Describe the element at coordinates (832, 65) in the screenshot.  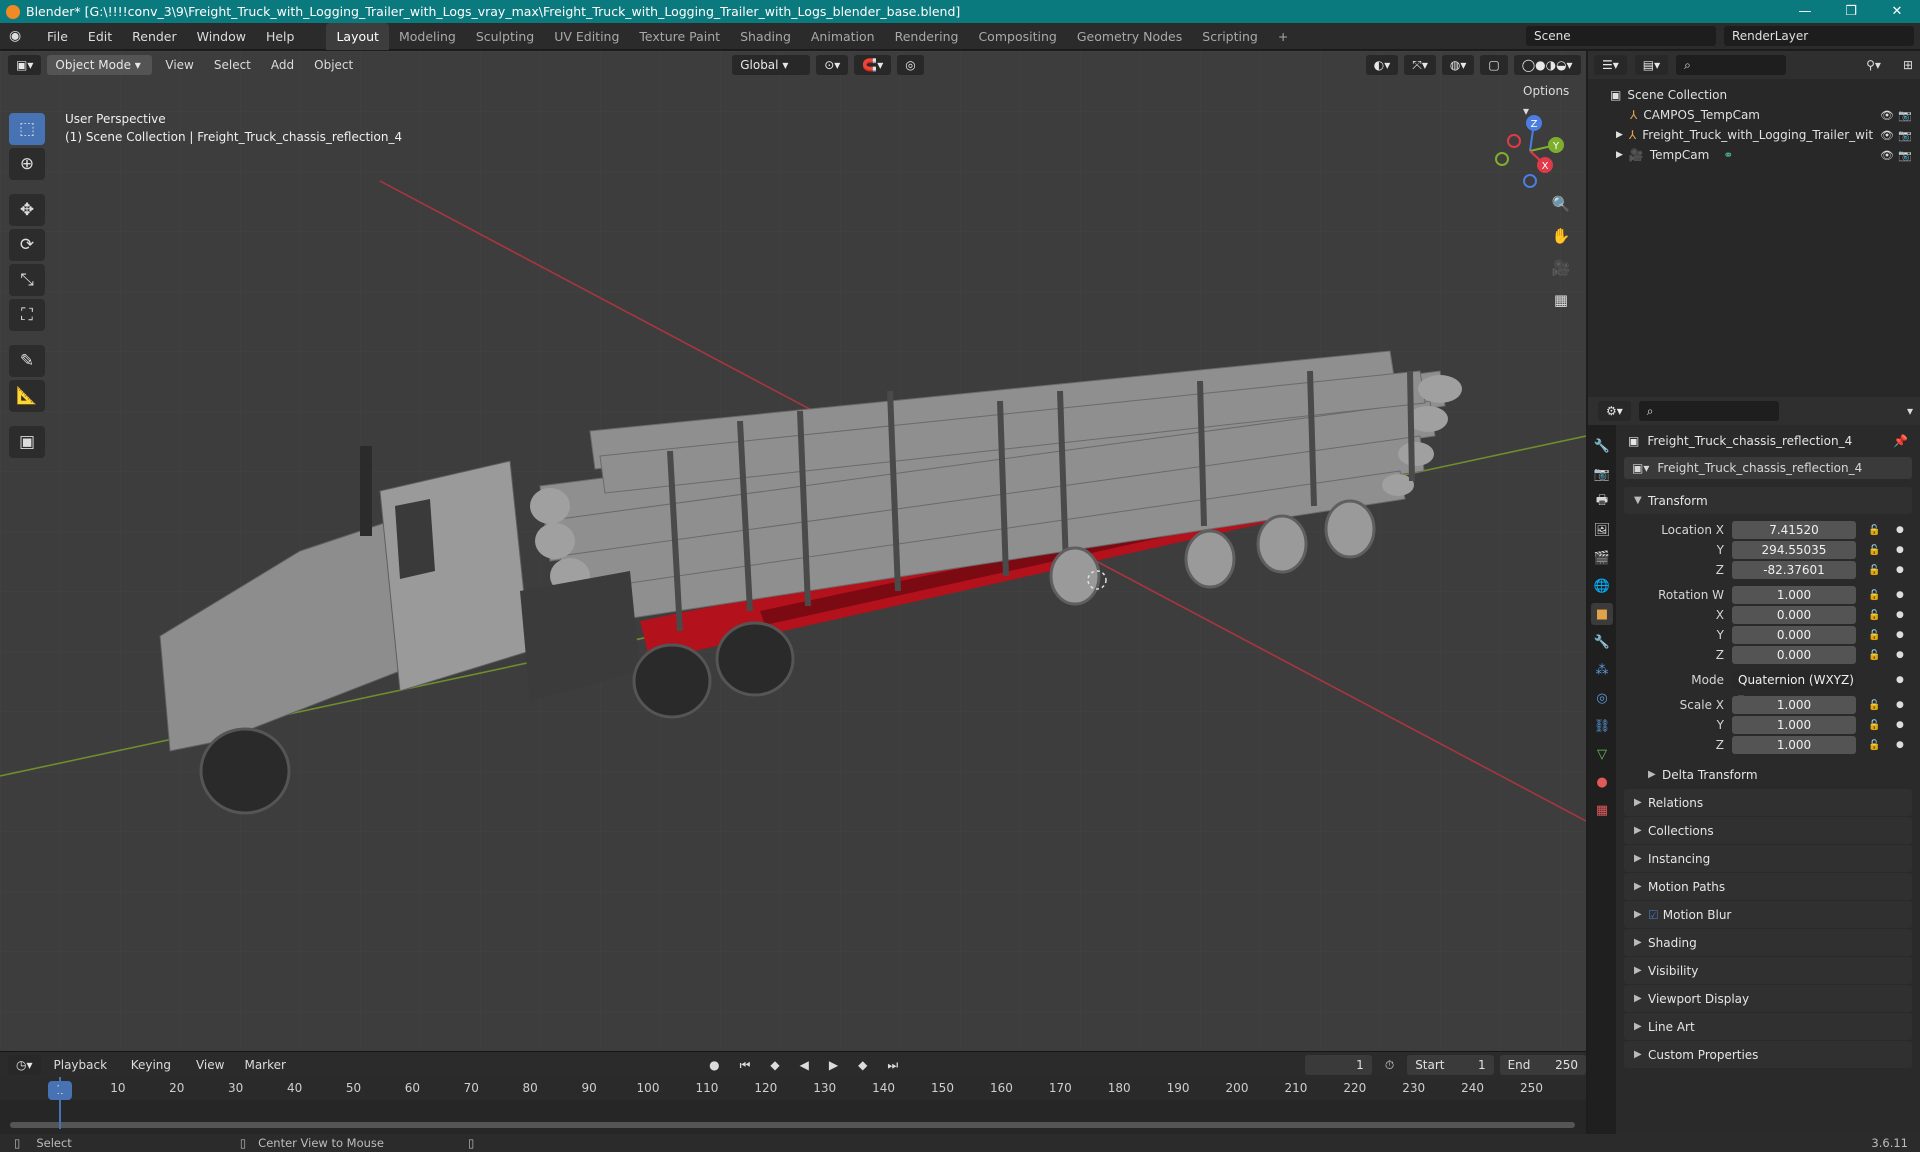
I see `pivot-point-icon: ⊙▾` at that location.